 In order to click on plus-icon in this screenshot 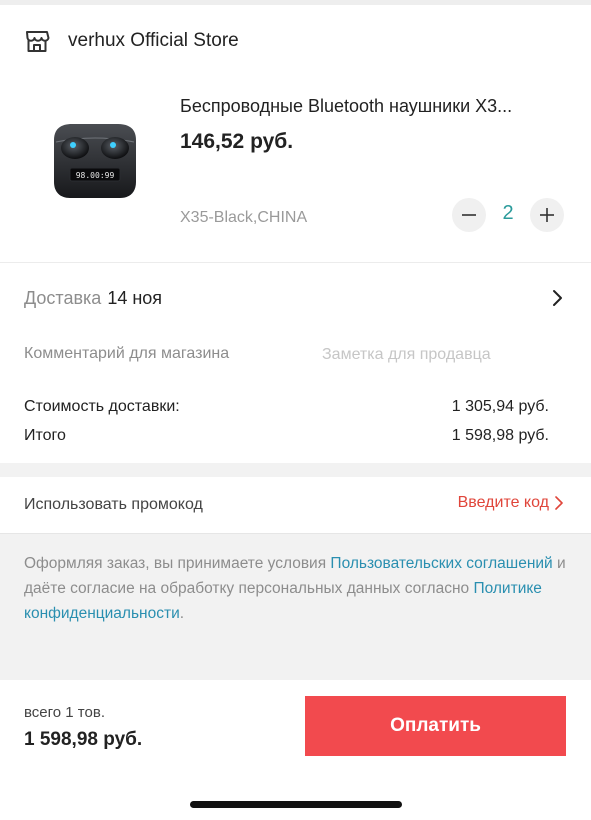, I will do `click(547, 215)`.